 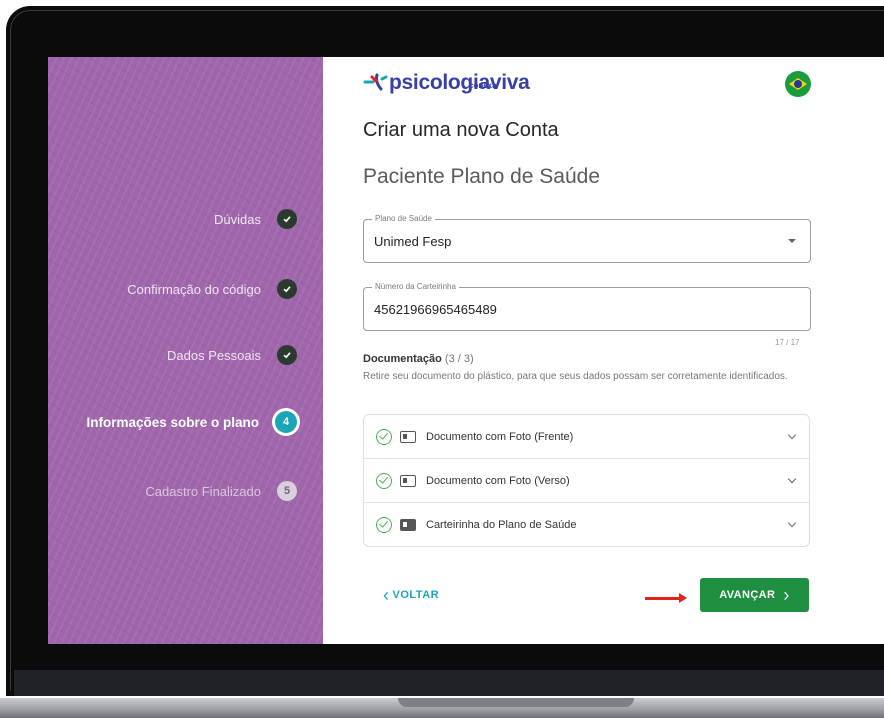 I want to click on next-button: AVANÇAR ›, so click(x=754, y=595).